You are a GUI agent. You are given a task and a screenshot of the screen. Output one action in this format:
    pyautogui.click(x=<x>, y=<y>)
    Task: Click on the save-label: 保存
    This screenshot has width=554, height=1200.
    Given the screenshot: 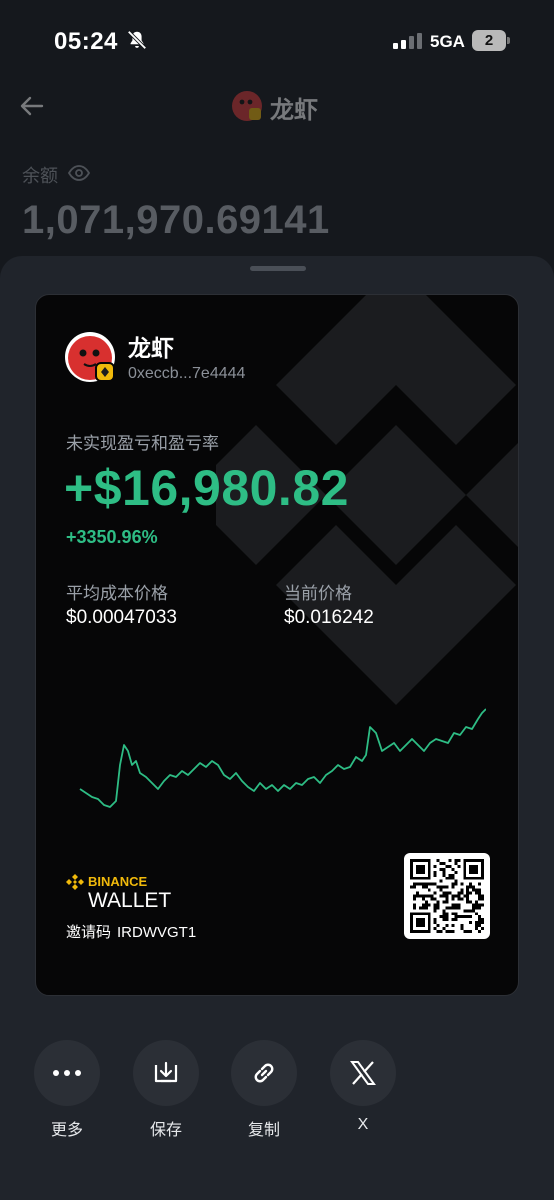 What is the action you would take?
    pyautogui.click(x=165, y=1130)
    